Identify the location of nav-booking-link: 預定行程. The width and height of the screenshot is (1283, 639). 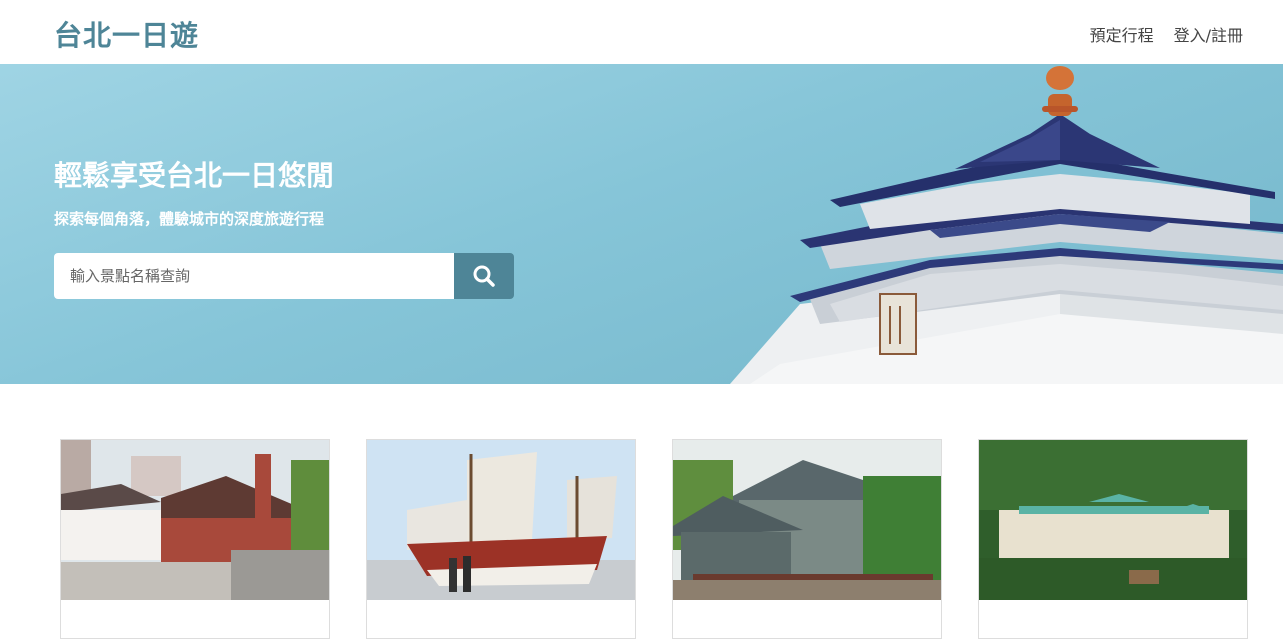
(1122, 34).